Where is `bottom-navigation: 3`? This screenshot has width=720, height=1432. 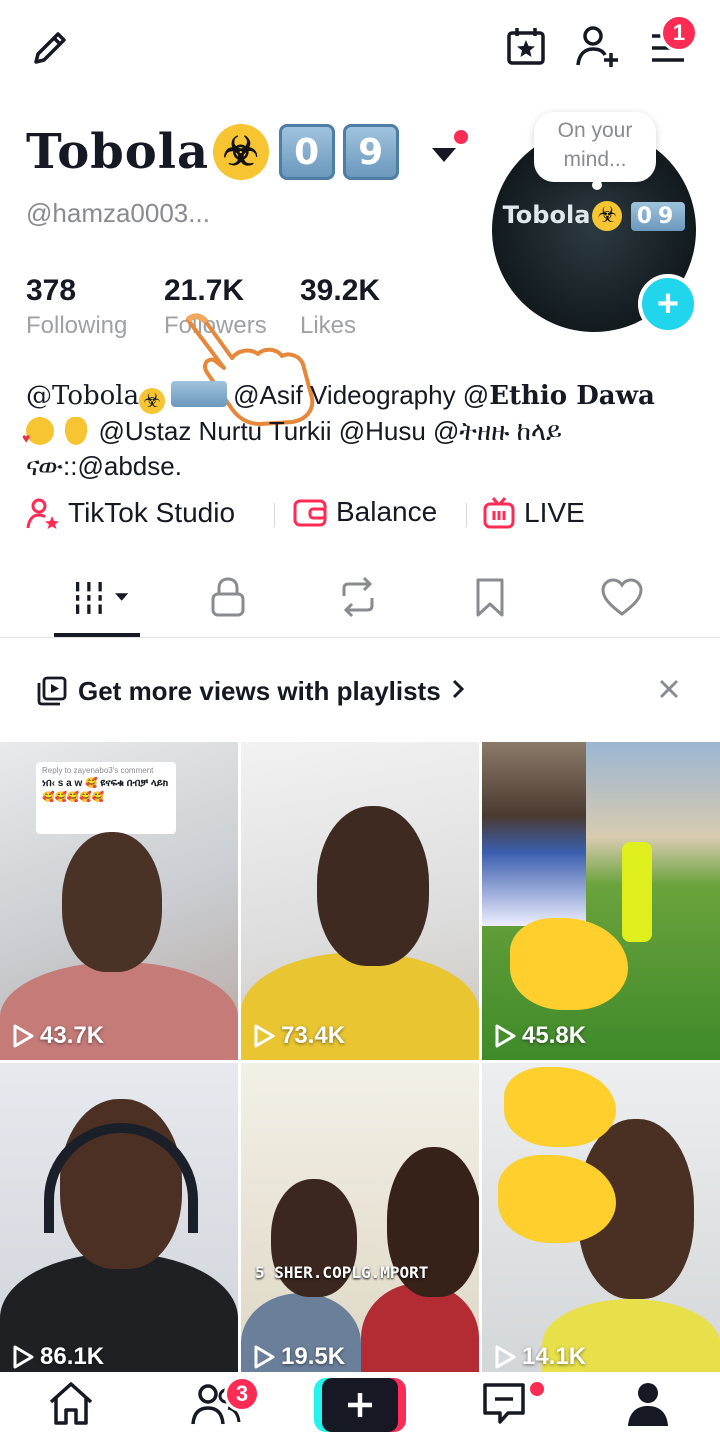
bottom-navigation: 3 is located at coordinates (360, 1402).